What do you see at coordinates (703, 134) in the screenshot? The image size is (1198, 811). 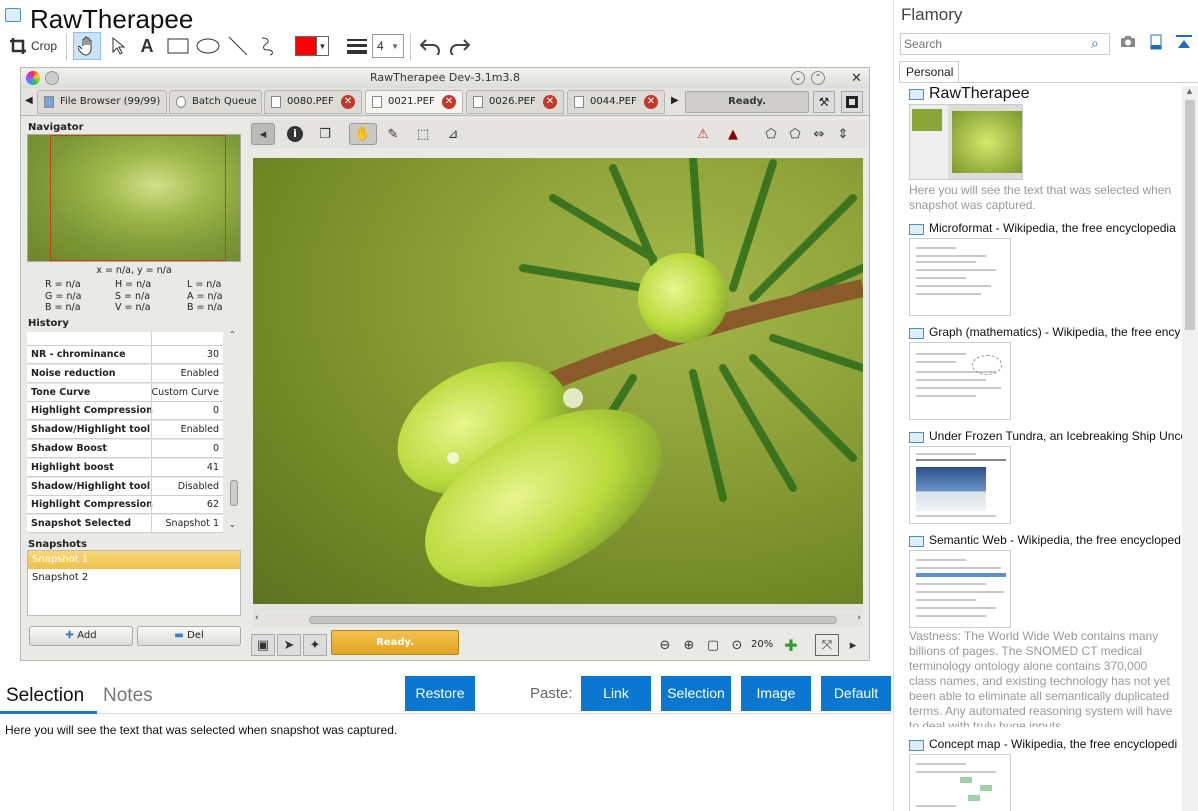 I see `warning-icon: ⚠` at bounding box center [703, 134].